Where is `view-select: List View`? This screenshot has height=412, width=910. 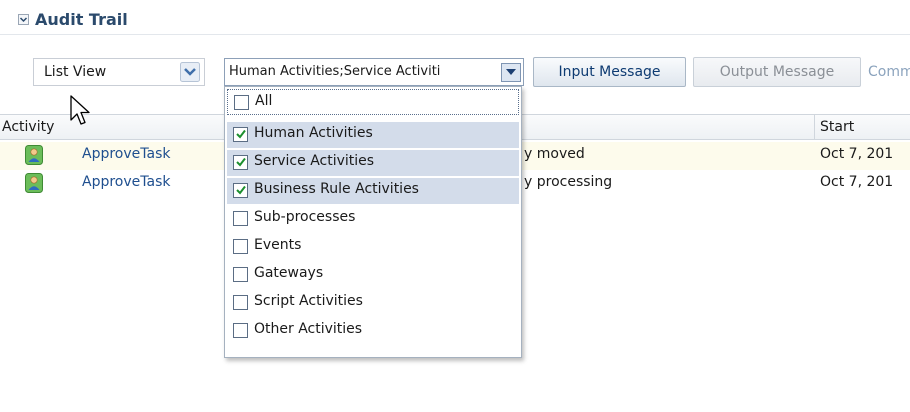
view-select: List View is located at coordinates (119, 72).